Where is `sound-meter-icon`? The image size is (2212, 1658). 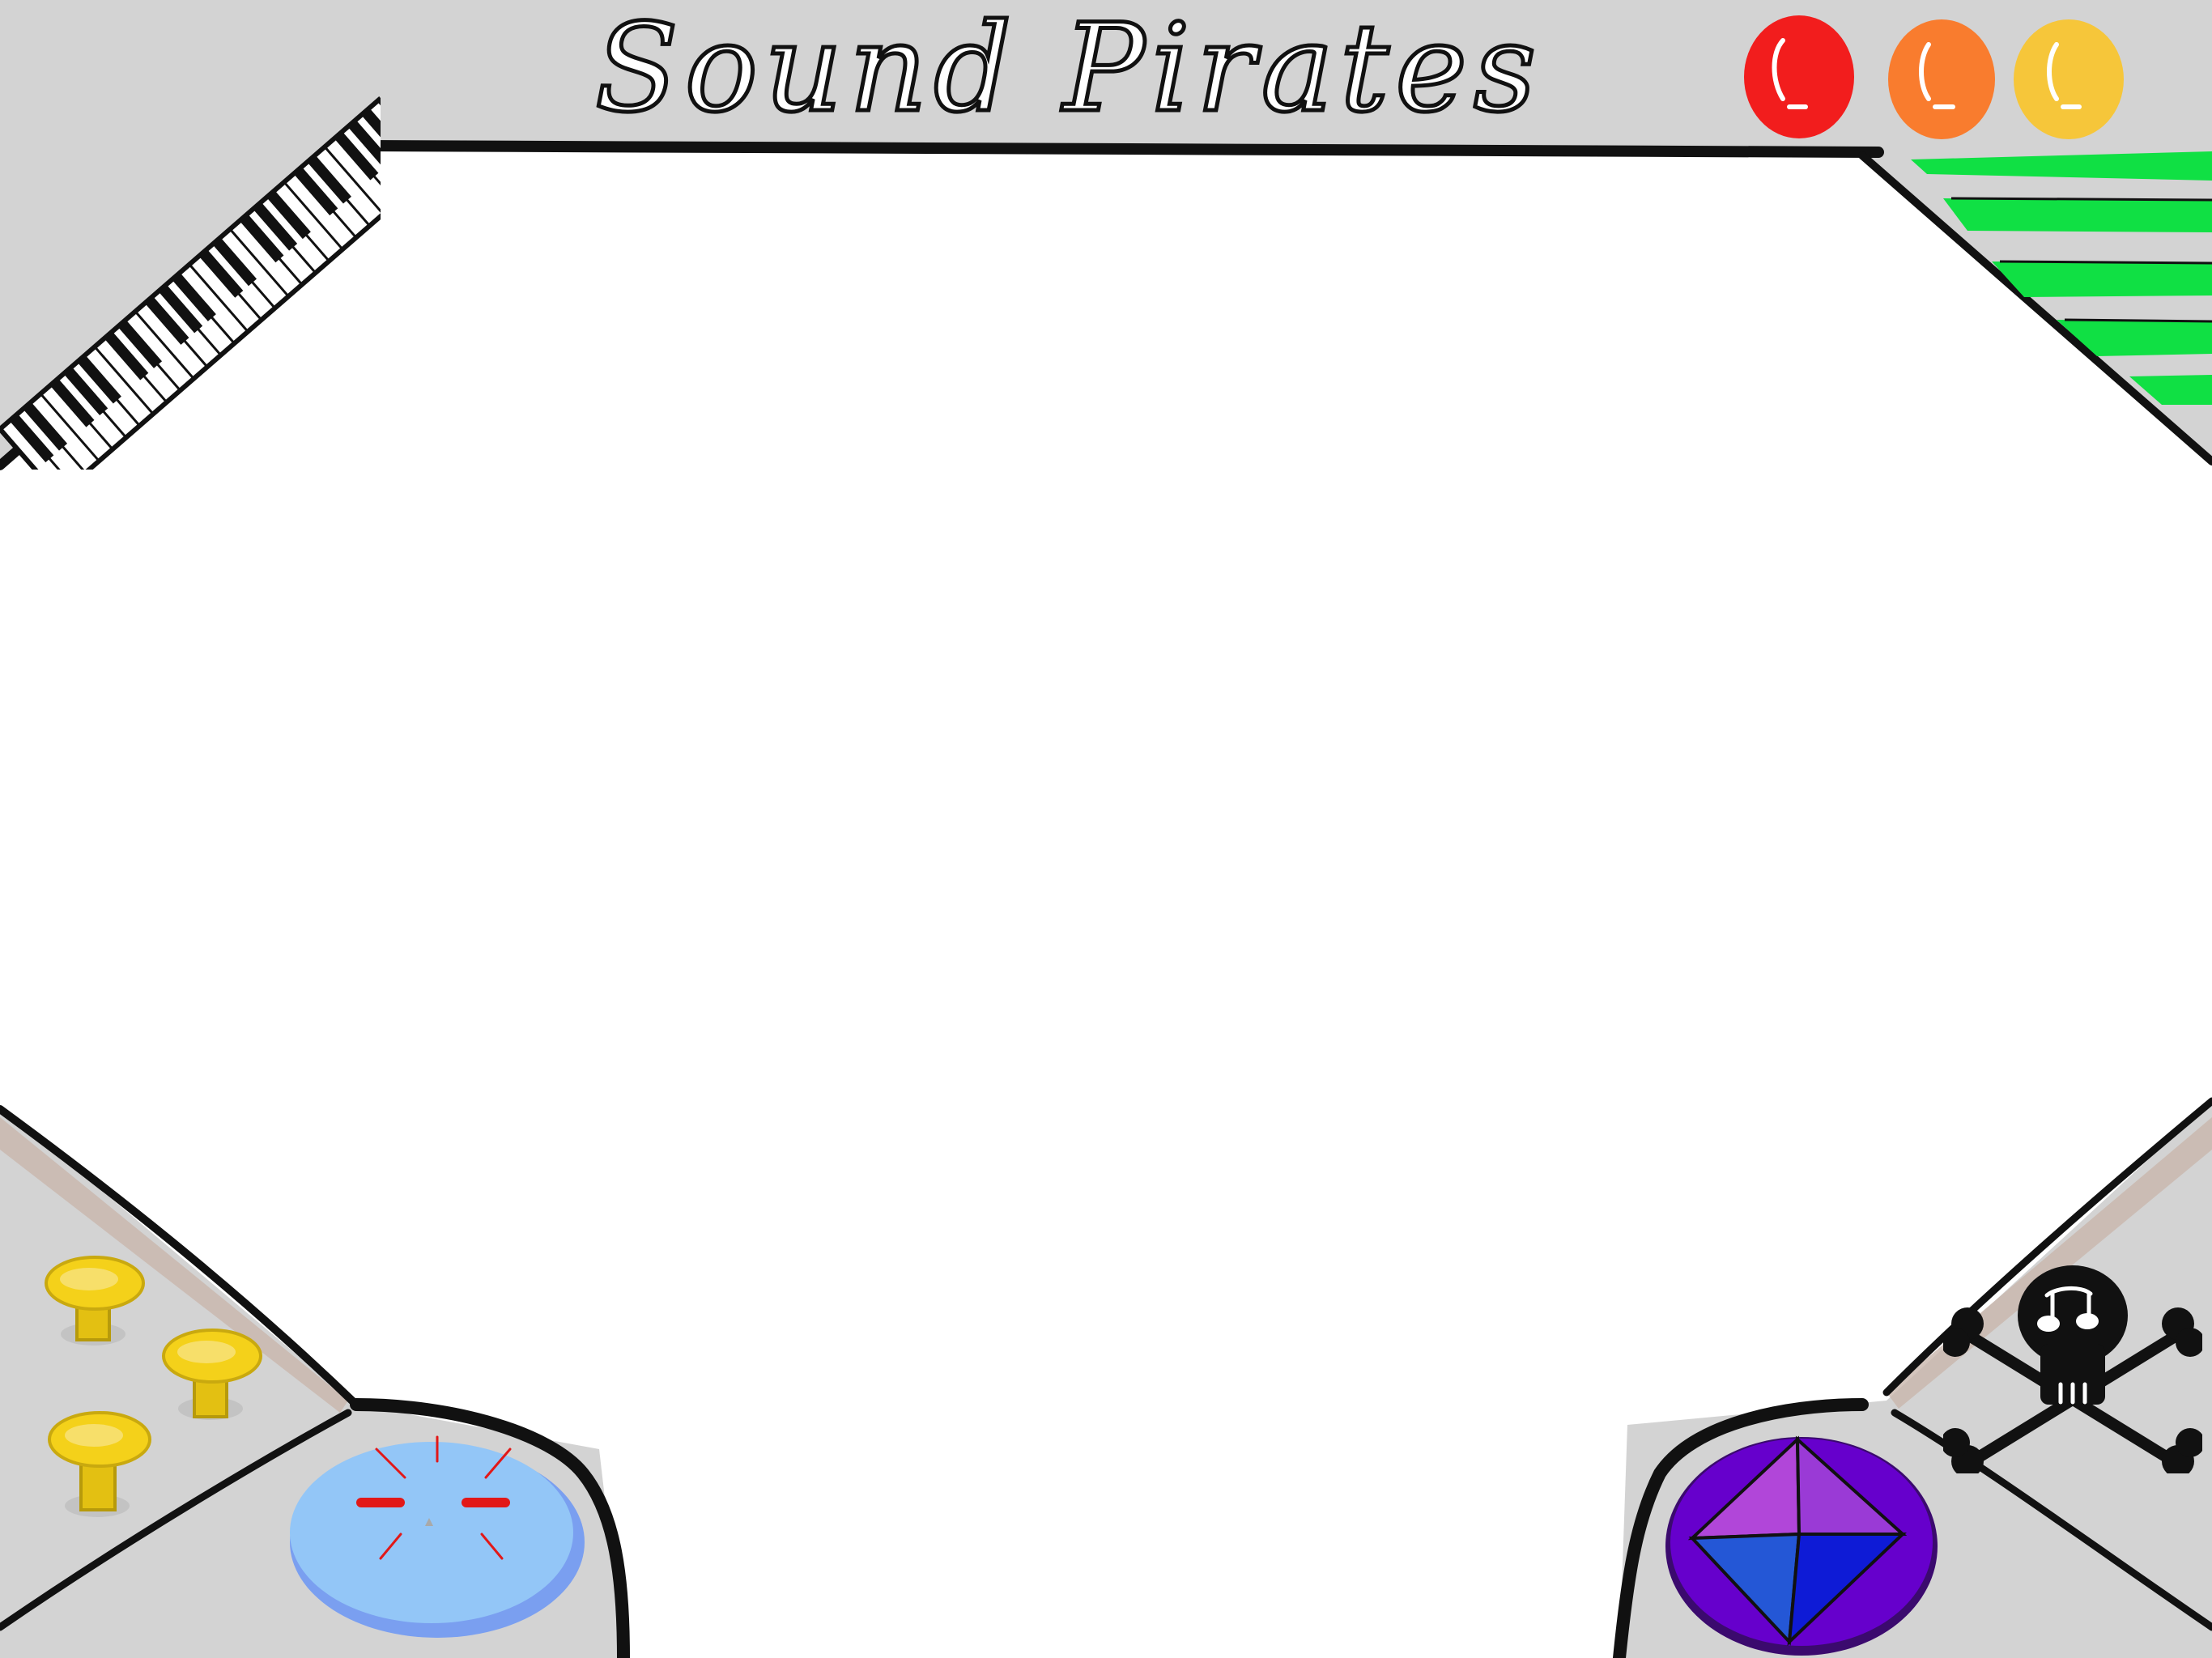 sound-meter-icon is located at coordinates (2062, 278).